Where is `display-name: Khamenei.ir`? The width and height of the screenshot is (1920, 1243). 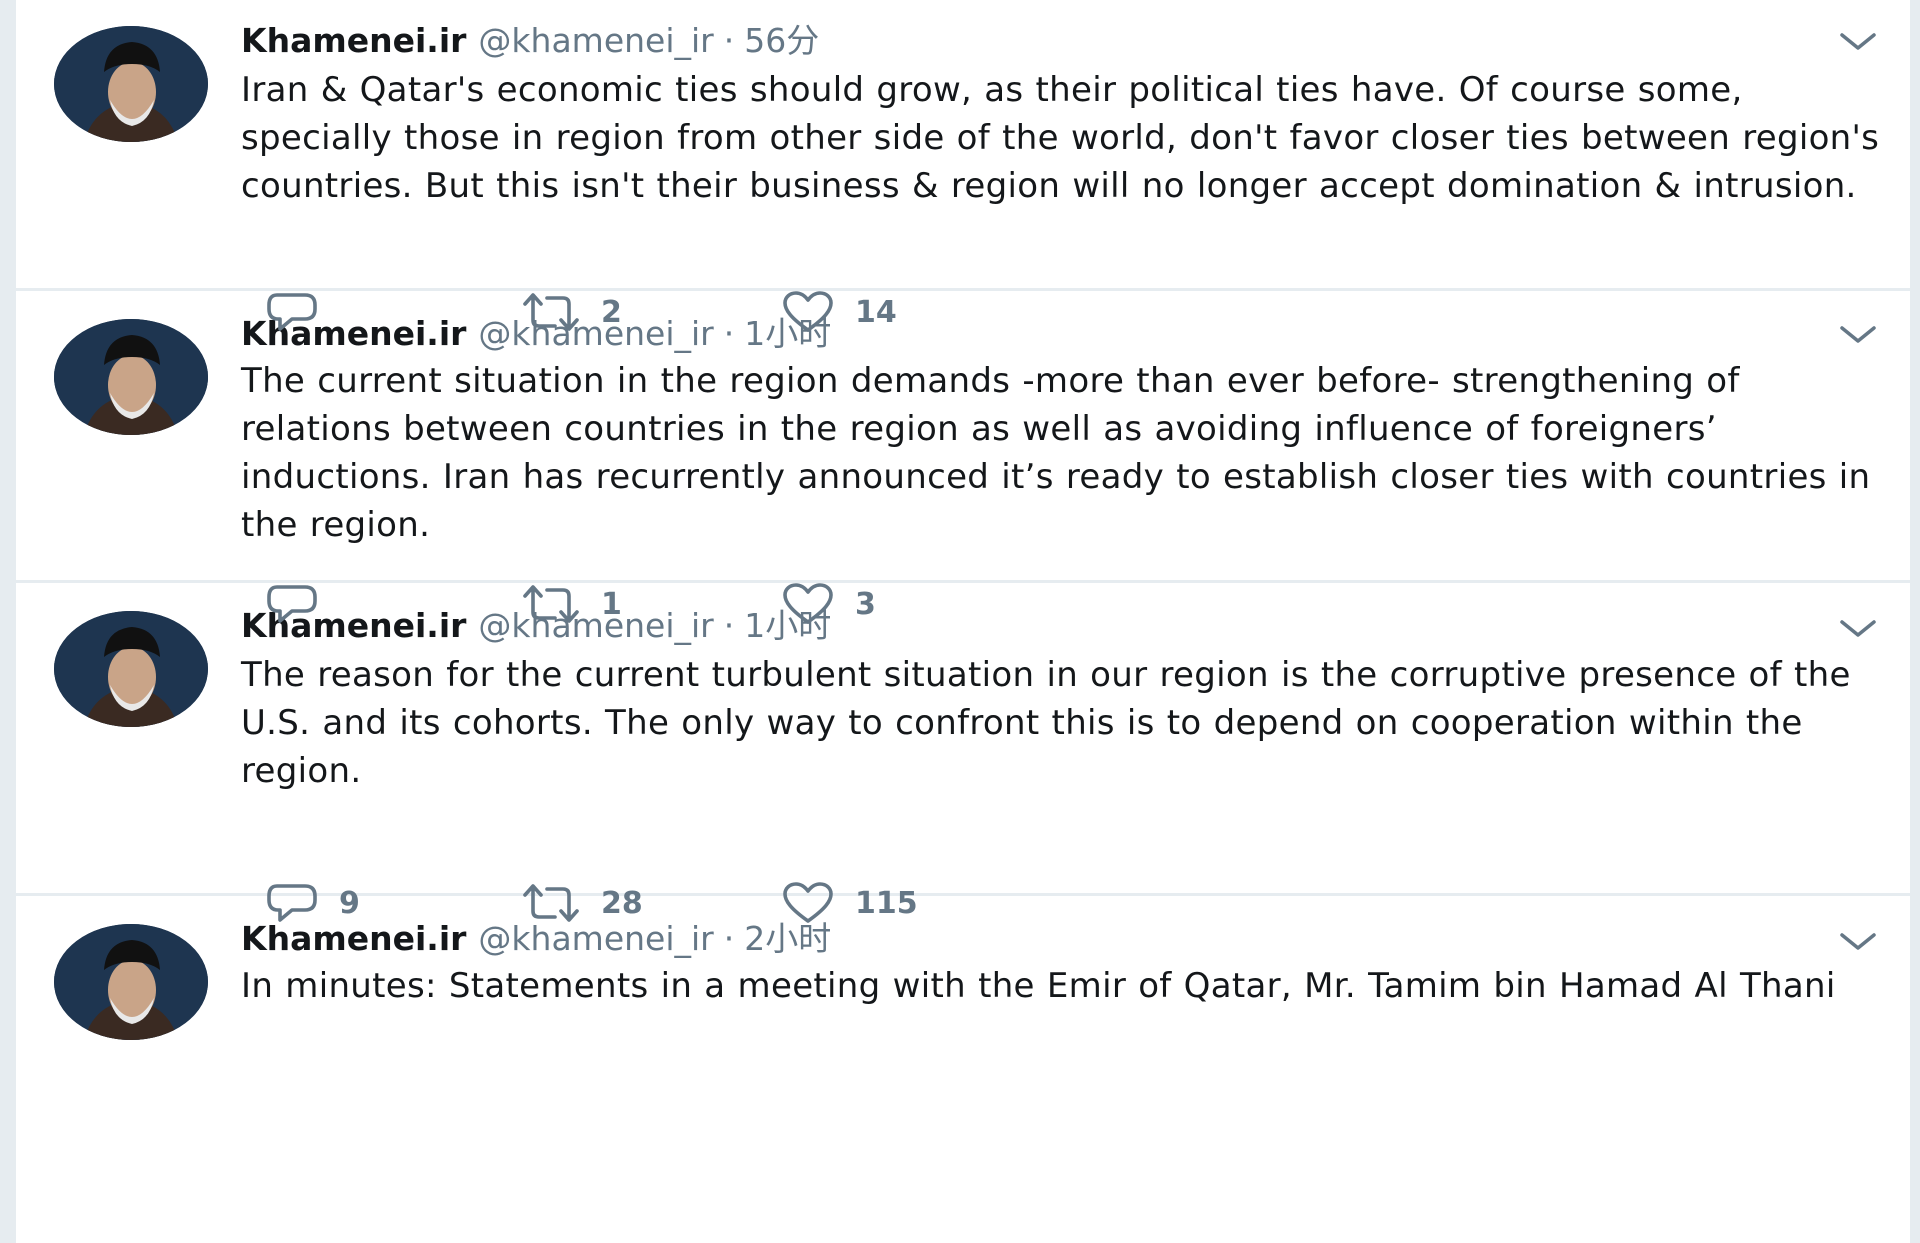 display-name: Khamenei.ir is located at coordinates (353, 40).